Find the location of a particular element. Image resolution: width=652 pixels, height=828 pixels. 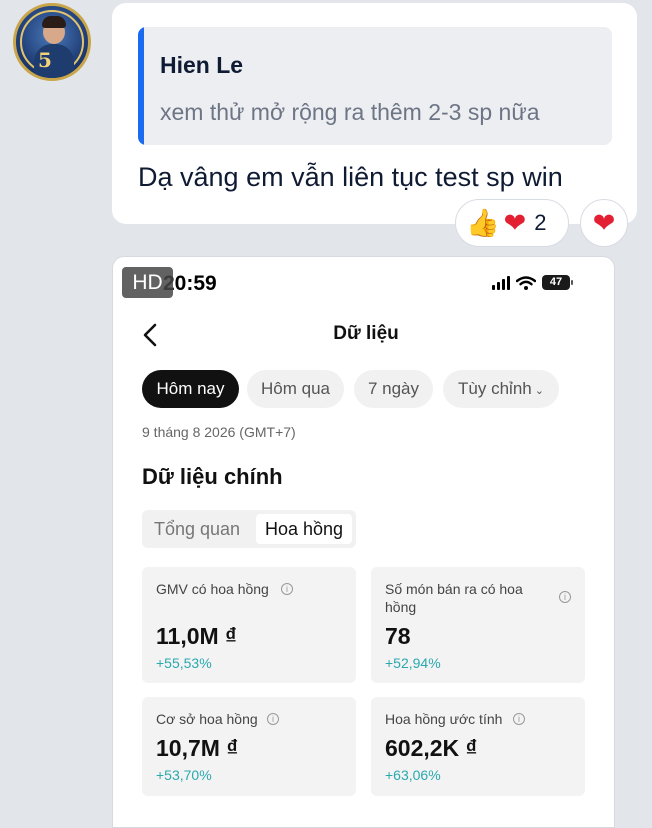

metric-card-commission-base: Cơ sở hoa hồng i 10,7M ₫ +53,70% is located at coordinates (249, 746).